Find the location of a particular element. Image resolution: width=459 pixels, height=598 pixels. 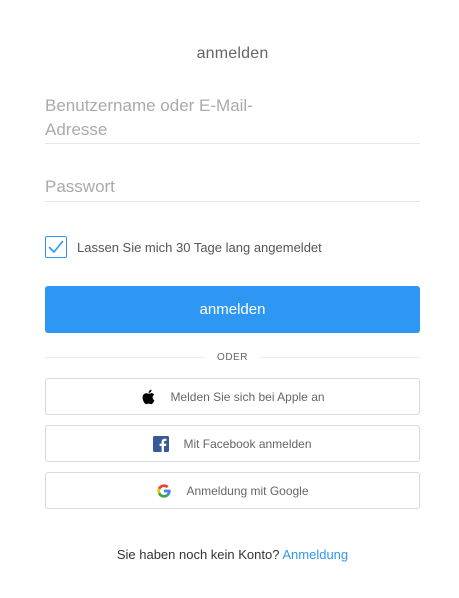

or-divider: ODER is located at coordinates (232, 357).